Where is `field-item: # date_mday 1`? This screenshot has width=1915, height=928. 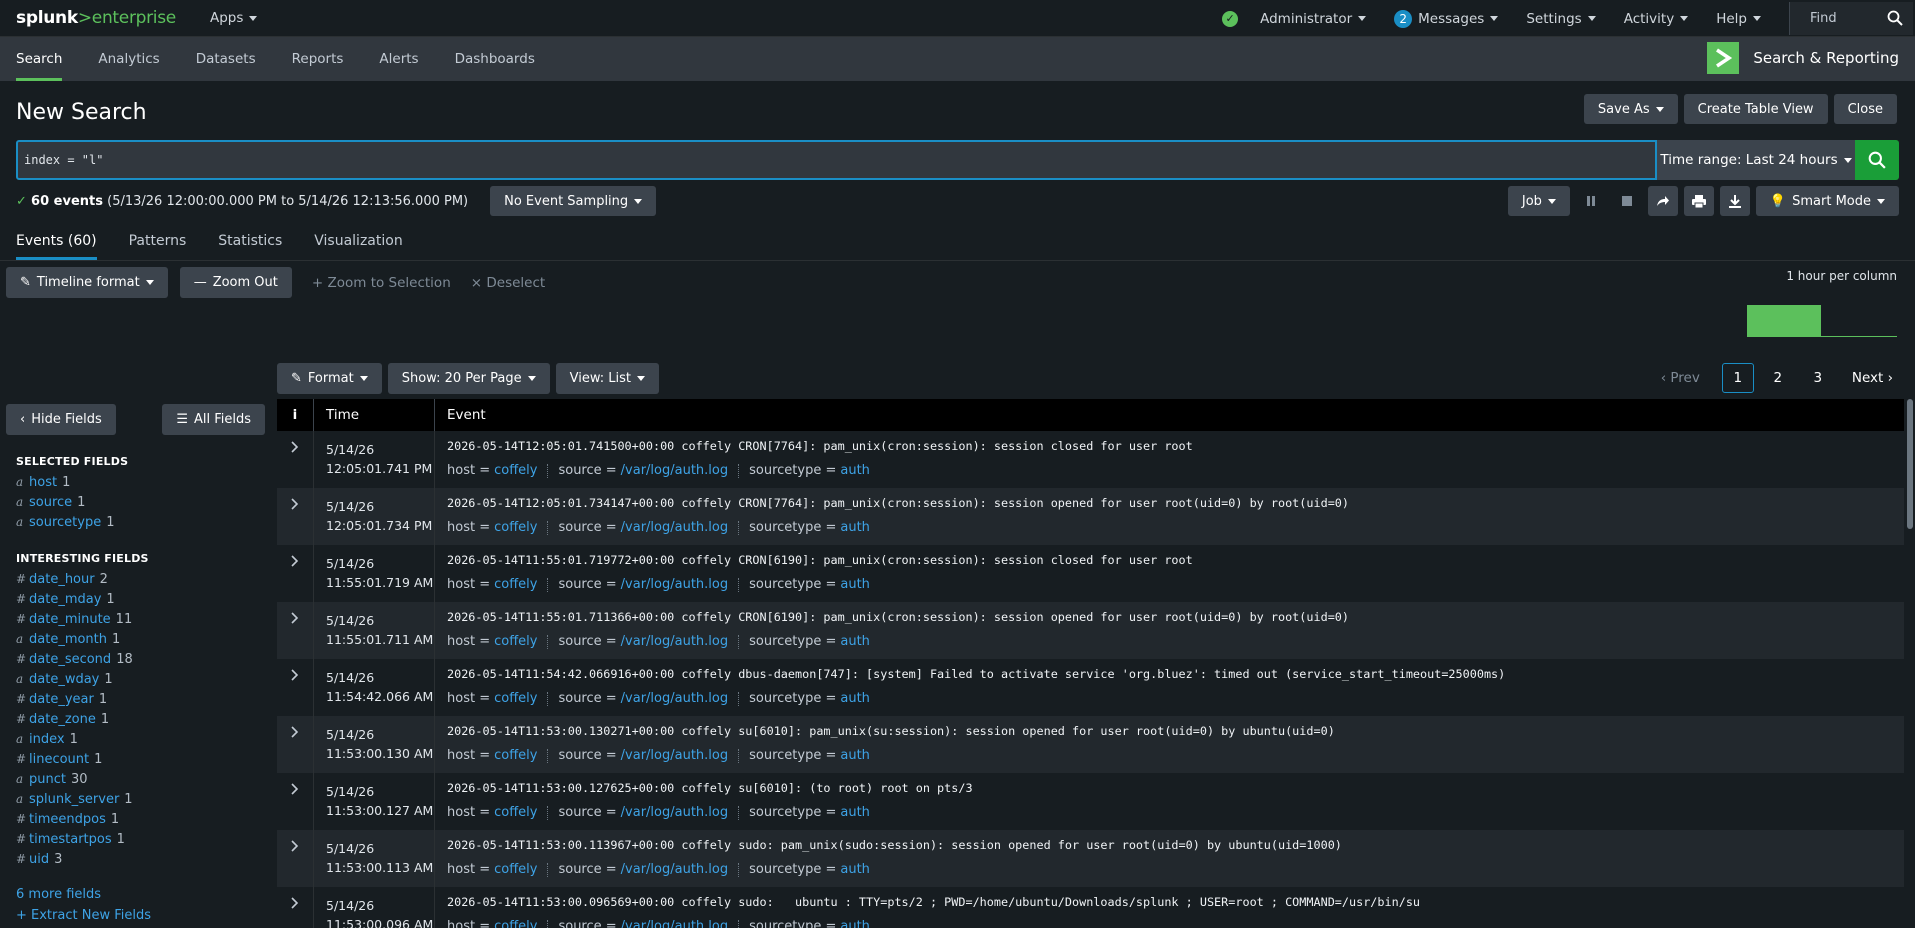
field-item: # date_mday 1 is located at coordinates (146, 599).